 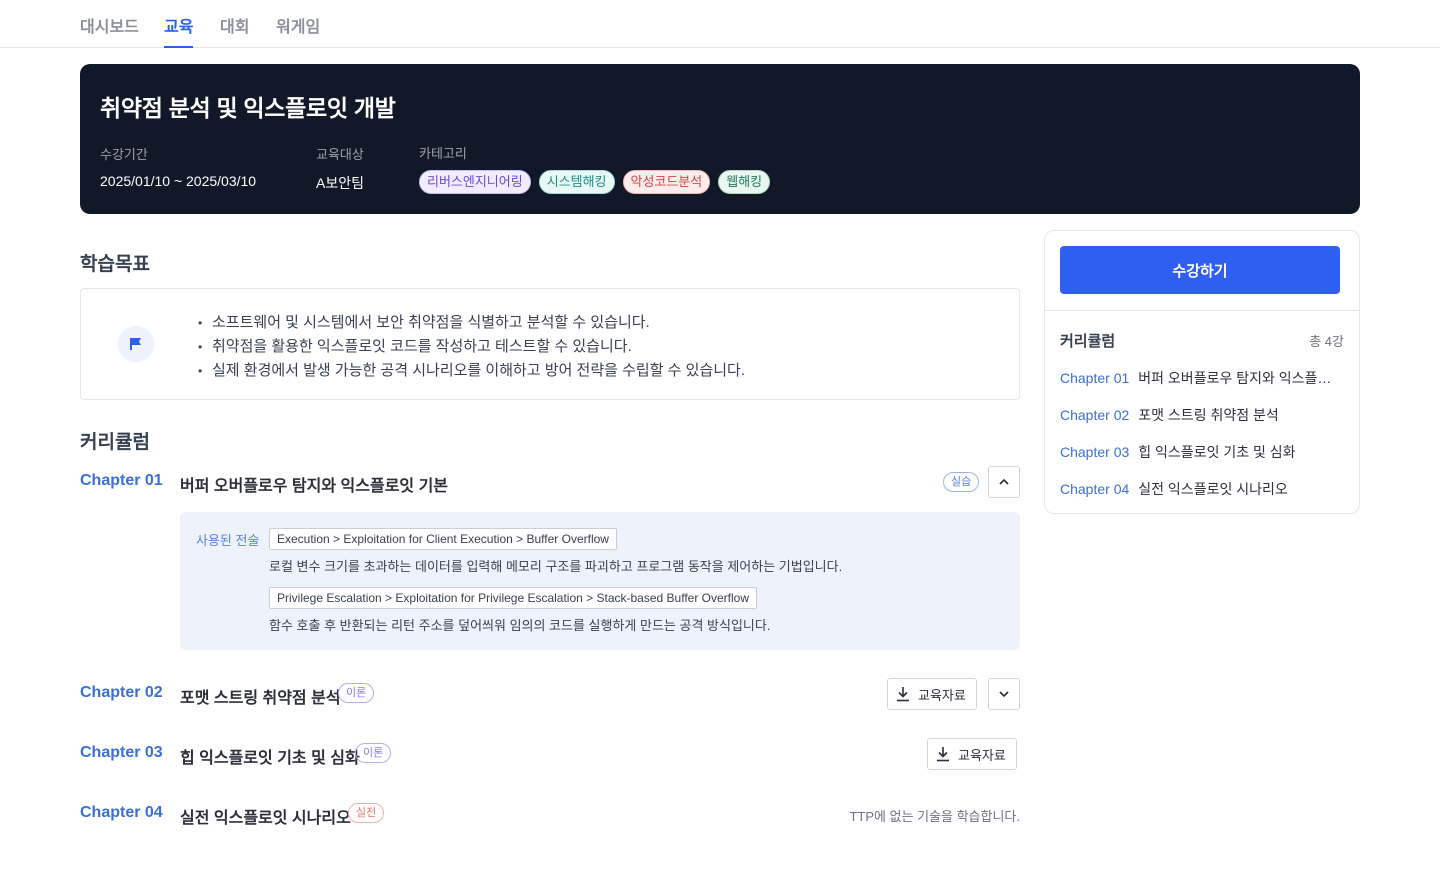 I want to click on curriculum-heading: 커리큘럼, so click(x=115, y=442).